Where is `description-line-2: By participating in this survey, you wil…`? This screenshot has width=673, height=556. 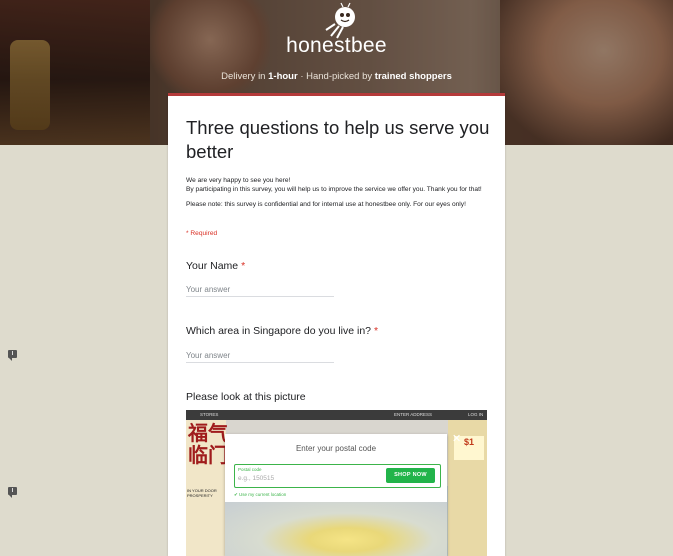 description-line-2: By participating in this survey, you wil… is located at coordinates (334, 190).